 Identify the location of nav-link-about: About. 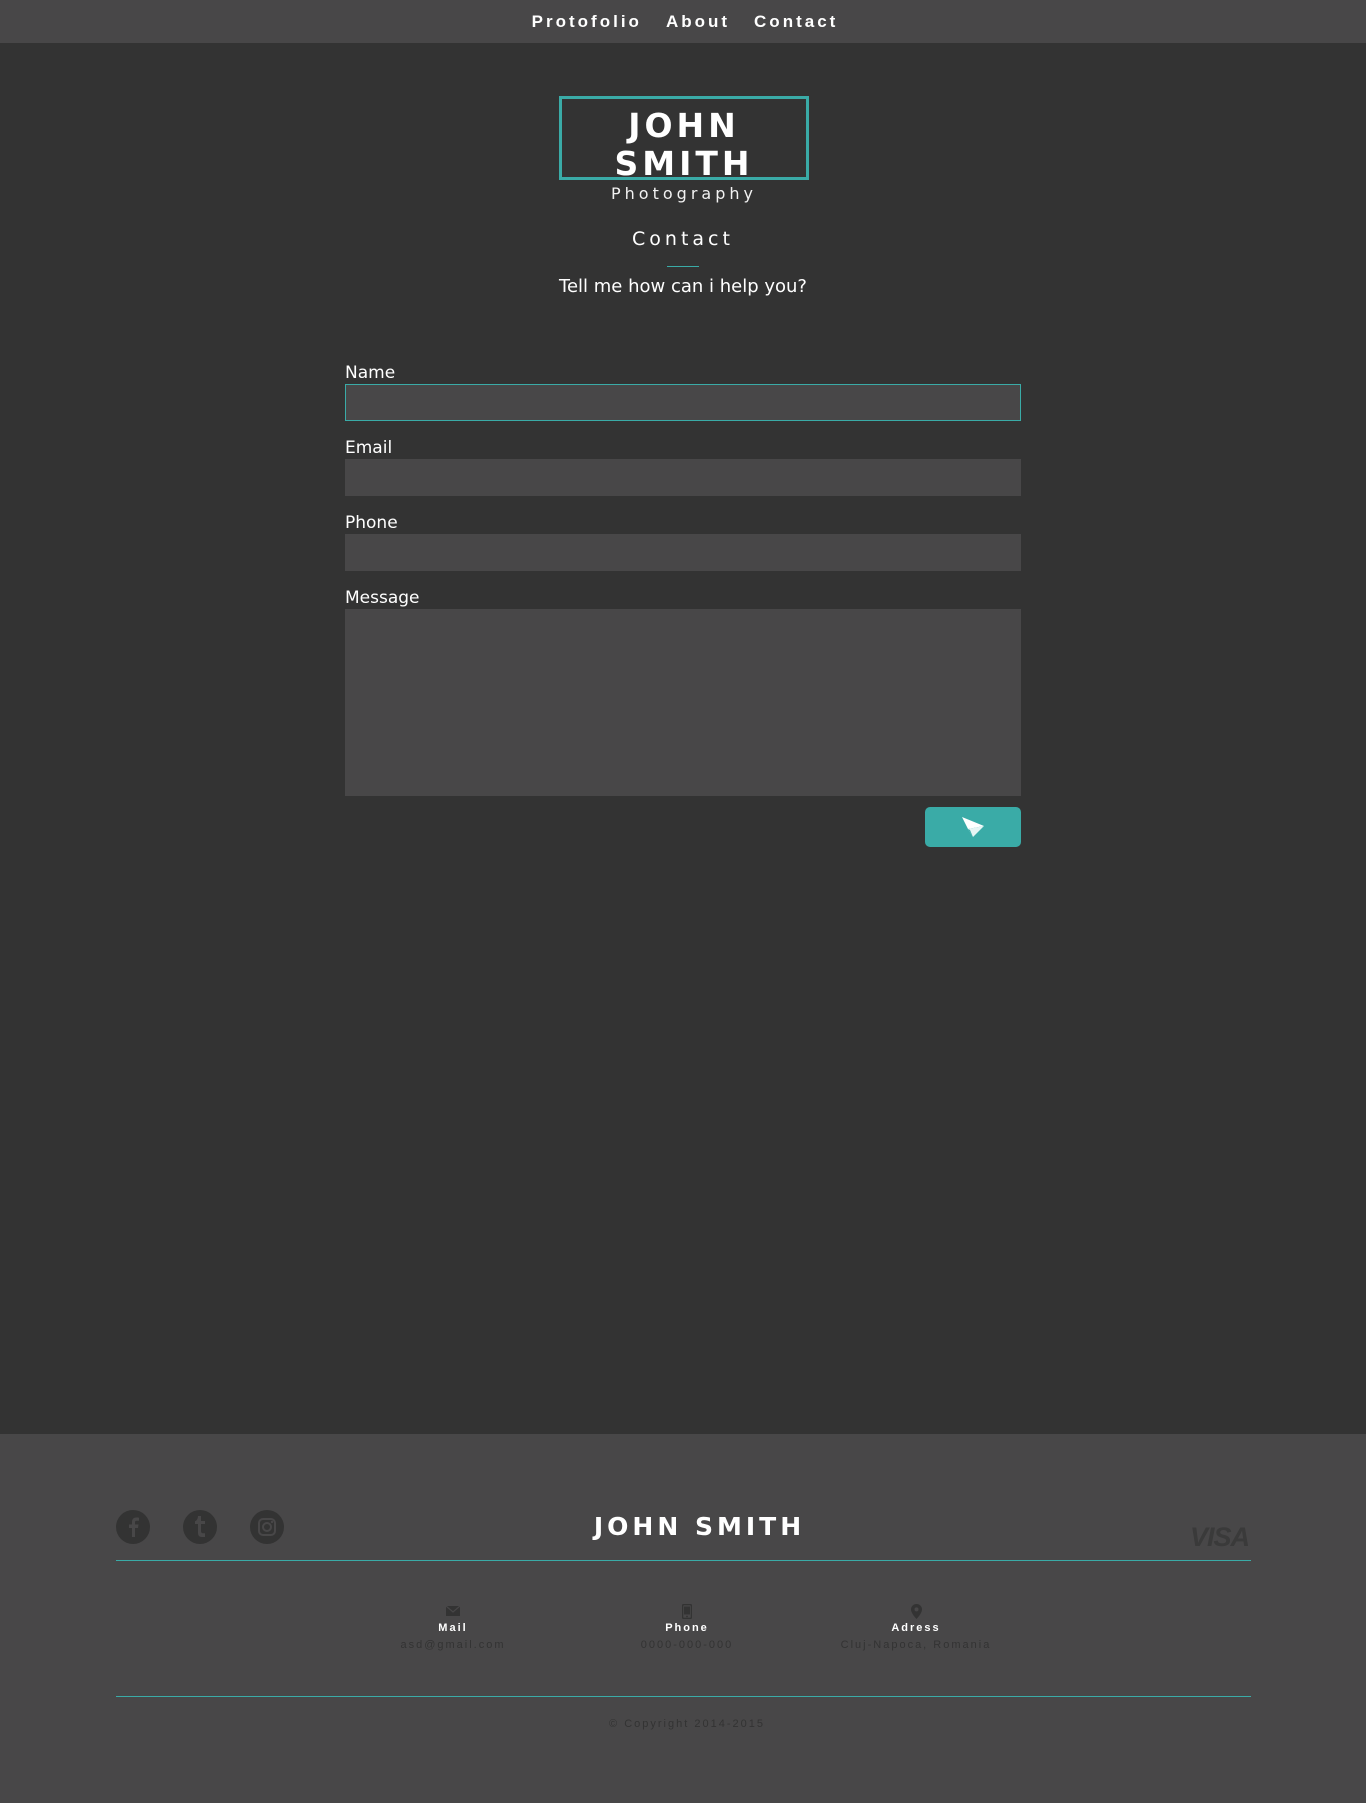
(698, 22).